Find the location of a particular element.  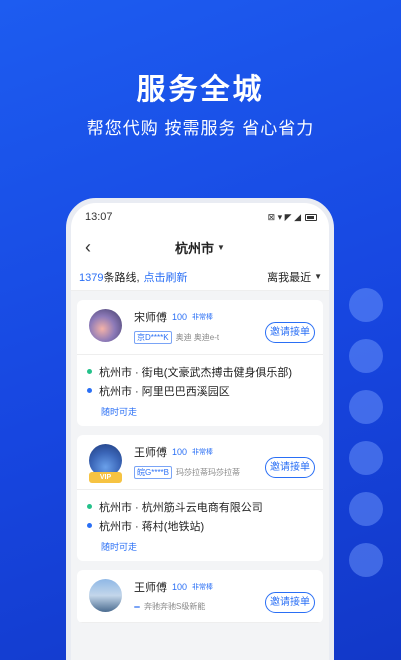

route-origin: 杭州市 · 街电(文豪武杰搏击健身俱乐部) is located at coordinates (201, 371).